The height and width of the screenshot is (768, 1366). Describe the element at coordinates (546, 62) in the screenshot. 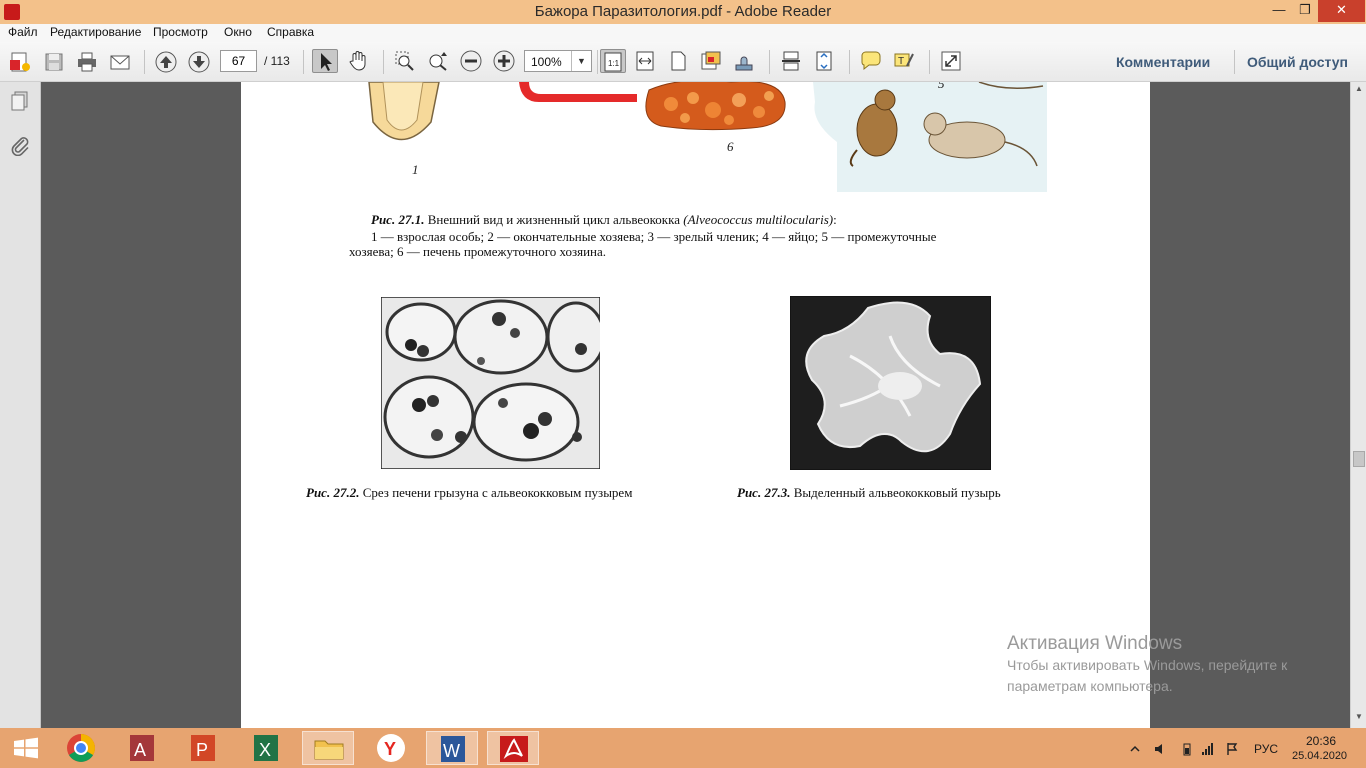

I see `zoom-level-value: 100%` at that location.